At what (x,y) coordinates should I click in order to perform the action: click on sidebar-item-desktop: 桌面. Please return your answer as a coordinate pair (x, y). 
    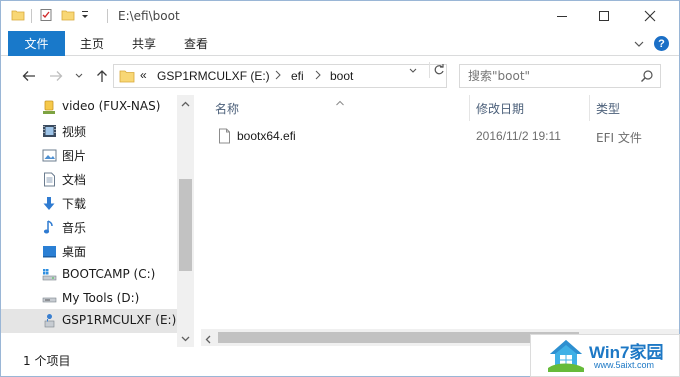
    Looking at the image, I should click on (89, 251).